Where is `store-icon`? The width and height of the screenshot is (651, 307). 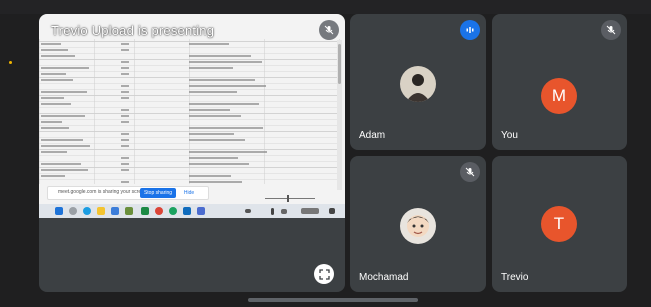 store-icon is located at coordinates (115, 211).